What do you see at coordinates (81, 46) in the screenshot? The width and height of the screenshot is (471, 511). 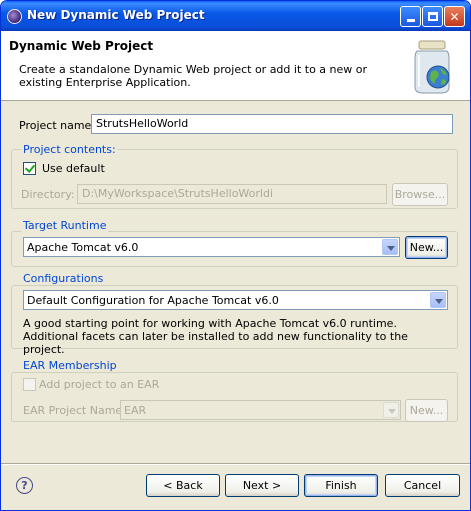 I see `page-title: Dynamic Web Project` at bounding box center [81, 46].